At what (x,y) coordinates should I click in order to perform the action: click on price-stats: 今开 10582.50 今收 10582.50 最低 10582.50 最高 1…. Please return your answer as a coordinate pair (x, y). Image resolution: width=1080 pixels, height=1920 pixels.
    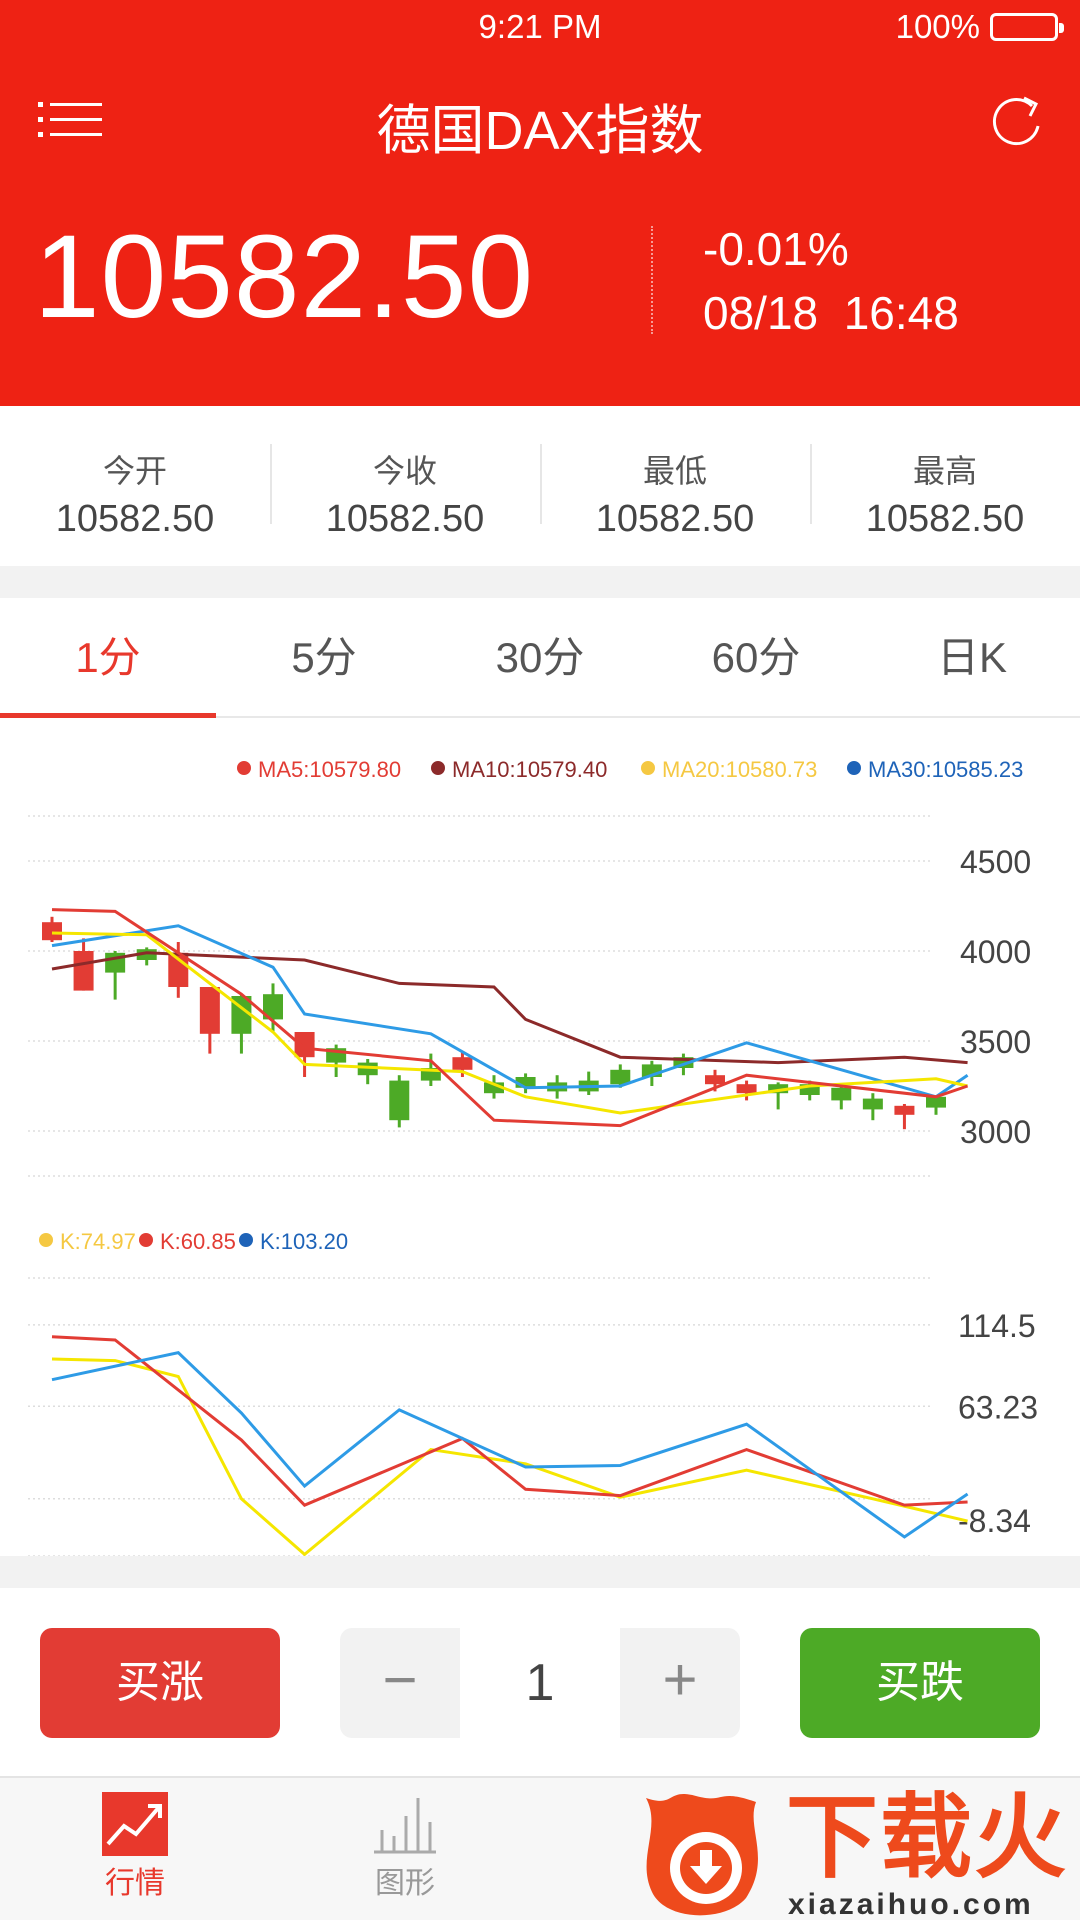
    Looking at the image, I should click on (540, 486).